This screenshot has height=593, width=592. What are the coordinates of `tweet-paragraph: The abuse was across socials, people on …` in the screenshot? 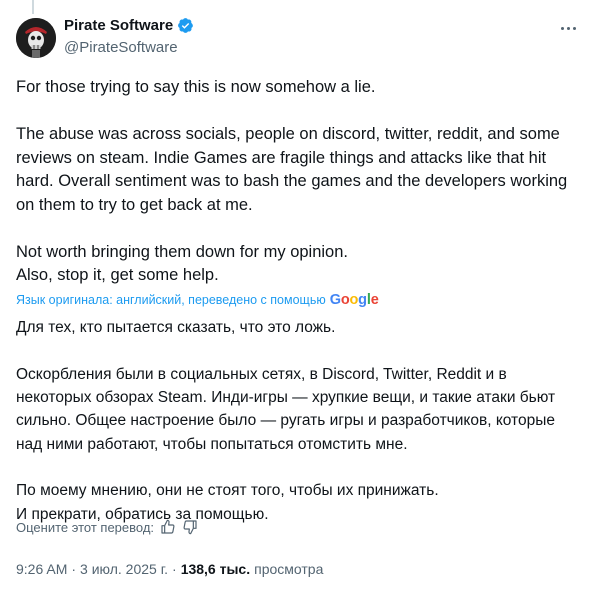 It's located at (292, 169).